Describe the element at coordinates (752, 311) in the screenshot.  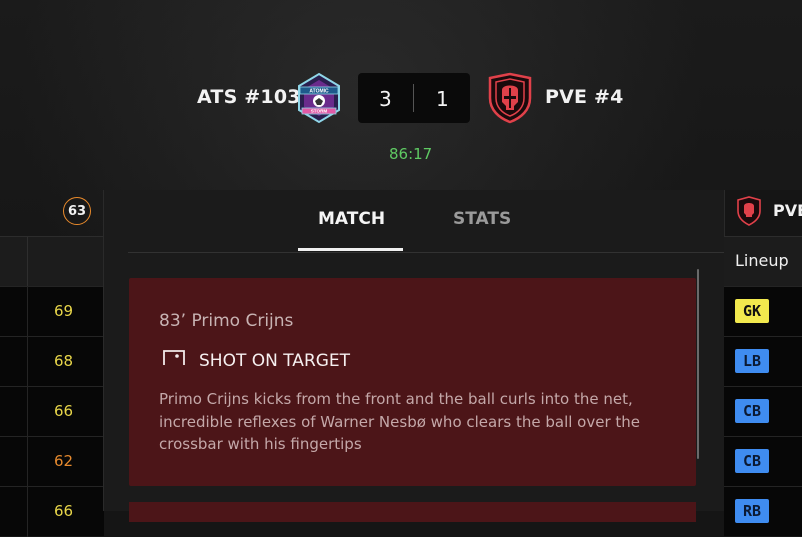
I see `position-badge: GK` at that location.